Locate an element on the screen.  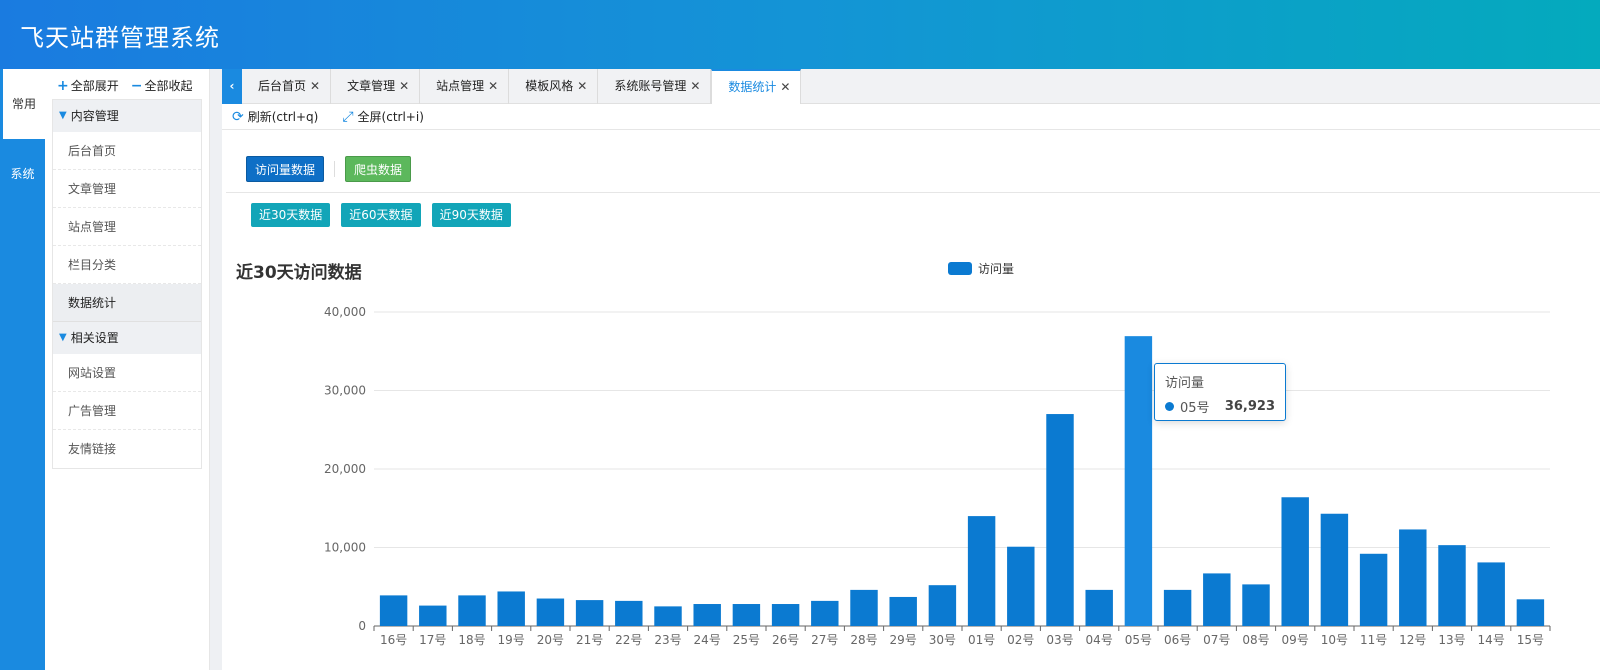
menu-item-site-settings: 网站设置 is located at coordinates (127, 373).